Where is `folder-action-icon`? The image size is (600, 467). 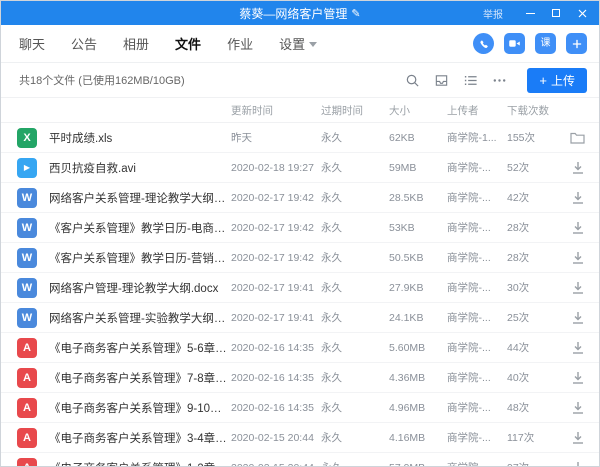
folder-action-icon is located at coordinates (572, 137).